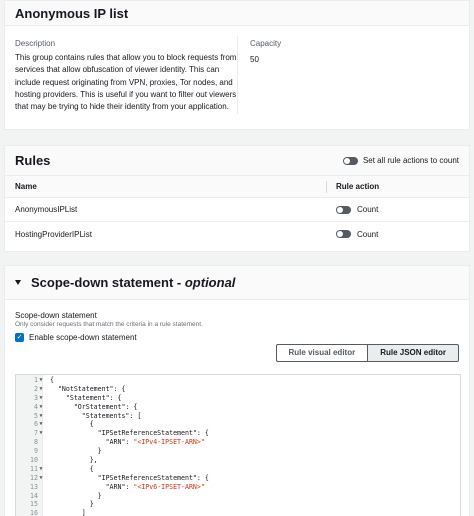 The width and height of the screenshot is (474, 516). I want to click on code-text: "ARN": "<IPv6-IPSET-ARN>", so click(127, 486).